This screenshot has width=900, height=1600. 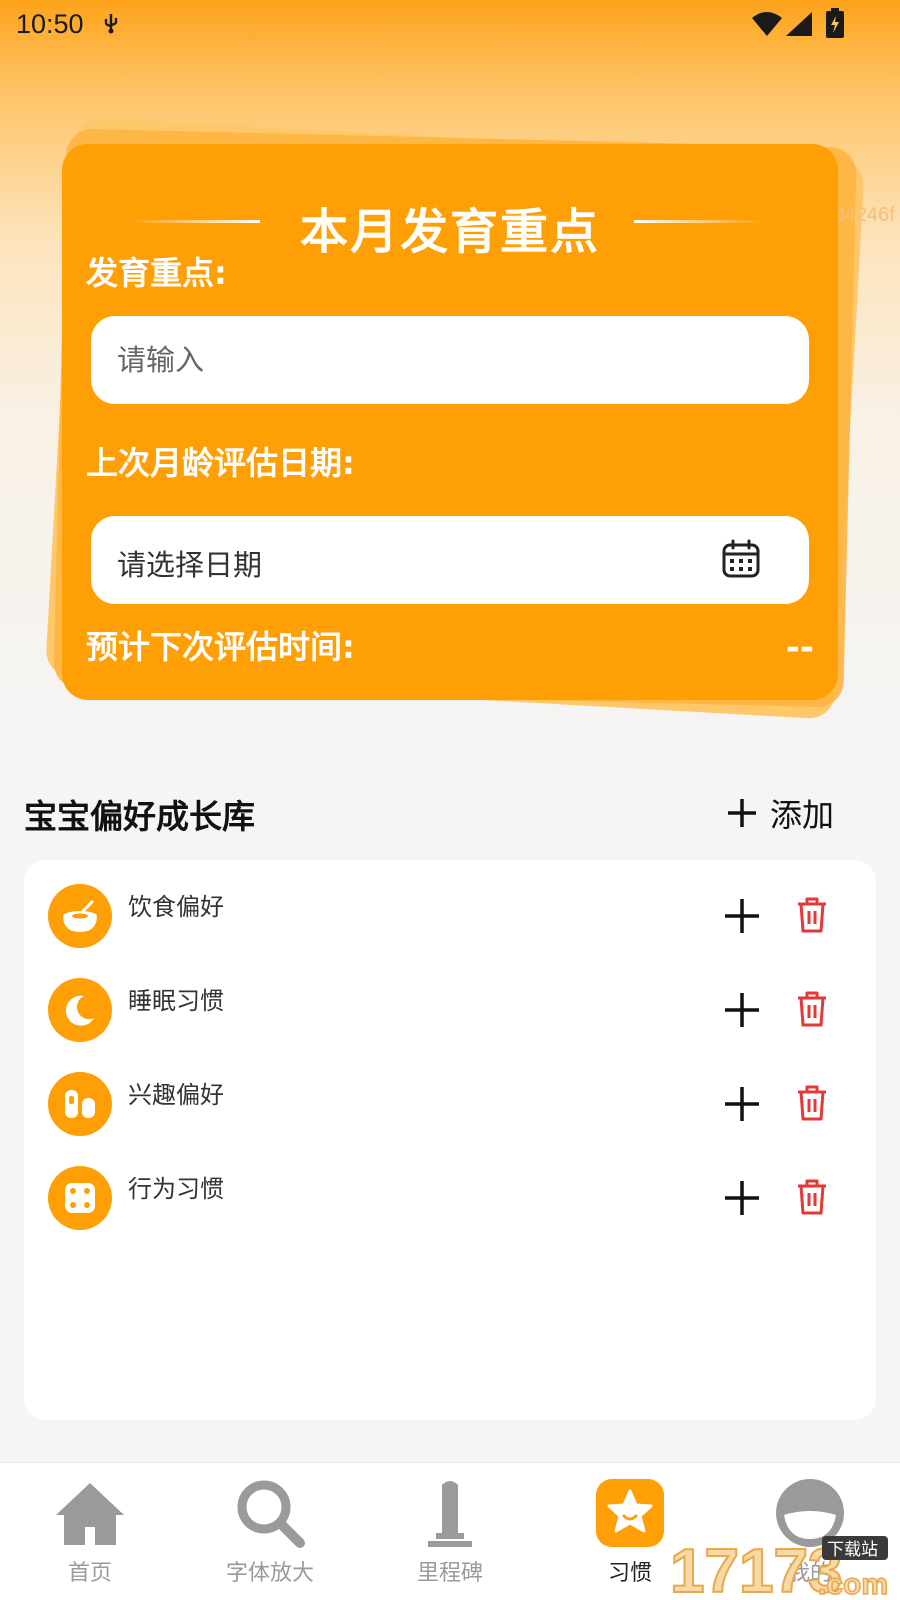 I want to click on nav-item-milestone: 里程碑, so click(x=450, y=1531).